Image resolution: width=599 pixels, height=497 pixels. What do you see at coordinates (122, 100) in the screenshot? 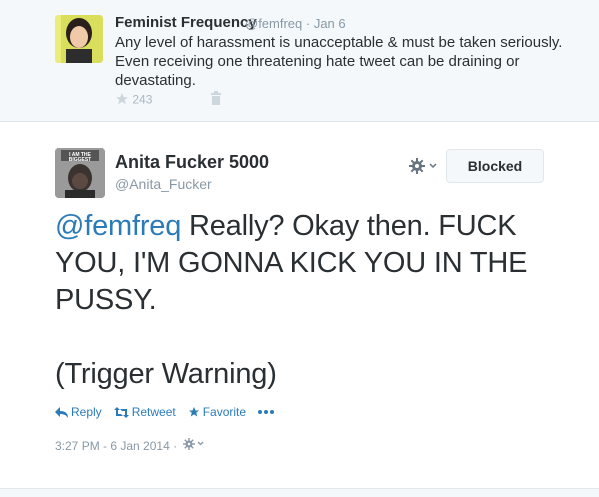
I see `star-icon` at bounding box center [122, 100].